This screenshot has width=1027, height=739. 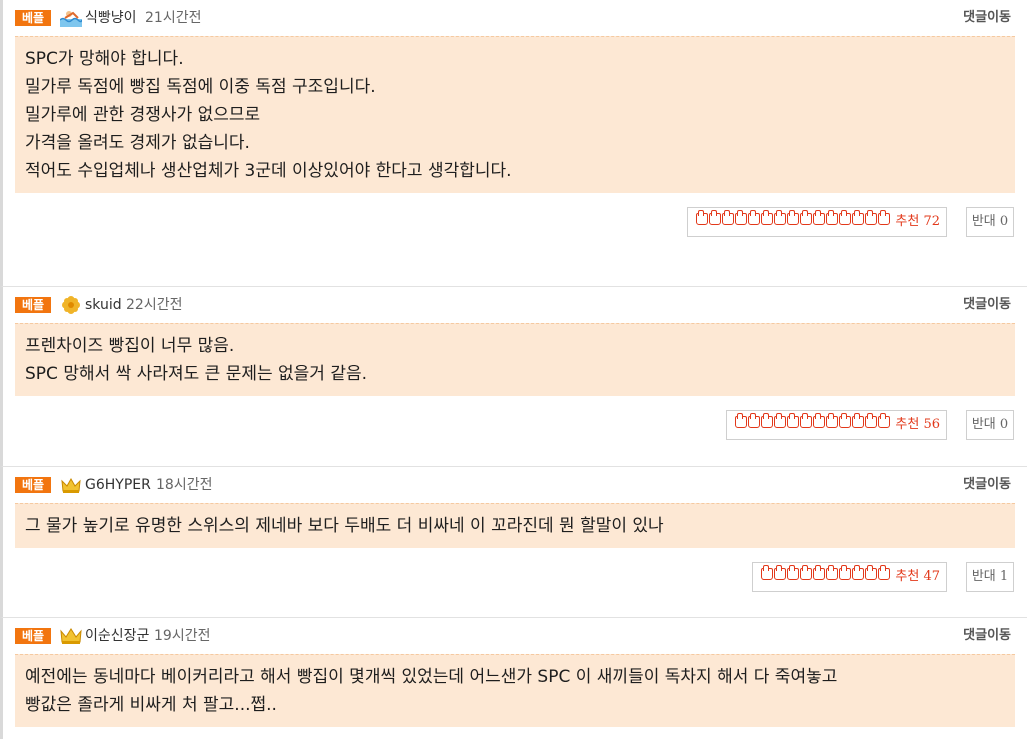 What do you see at coordinates (917, 424) in the screenshot?
I see `upvote-label: 추천 56` at bounding box center [917, 424].